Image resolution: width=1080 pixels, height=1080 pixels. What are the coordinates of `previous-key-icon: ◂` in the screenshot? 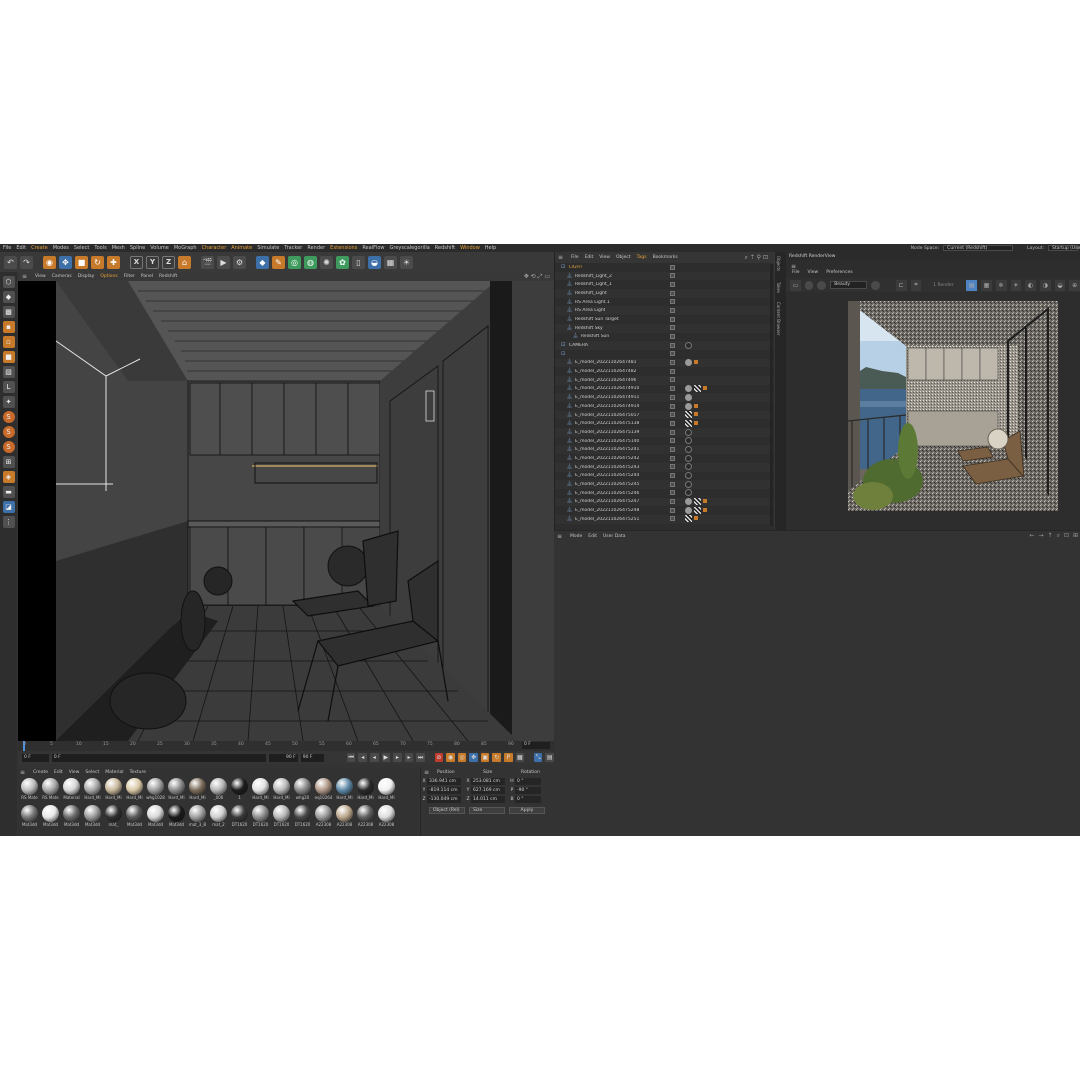 It's located at (363, 757).